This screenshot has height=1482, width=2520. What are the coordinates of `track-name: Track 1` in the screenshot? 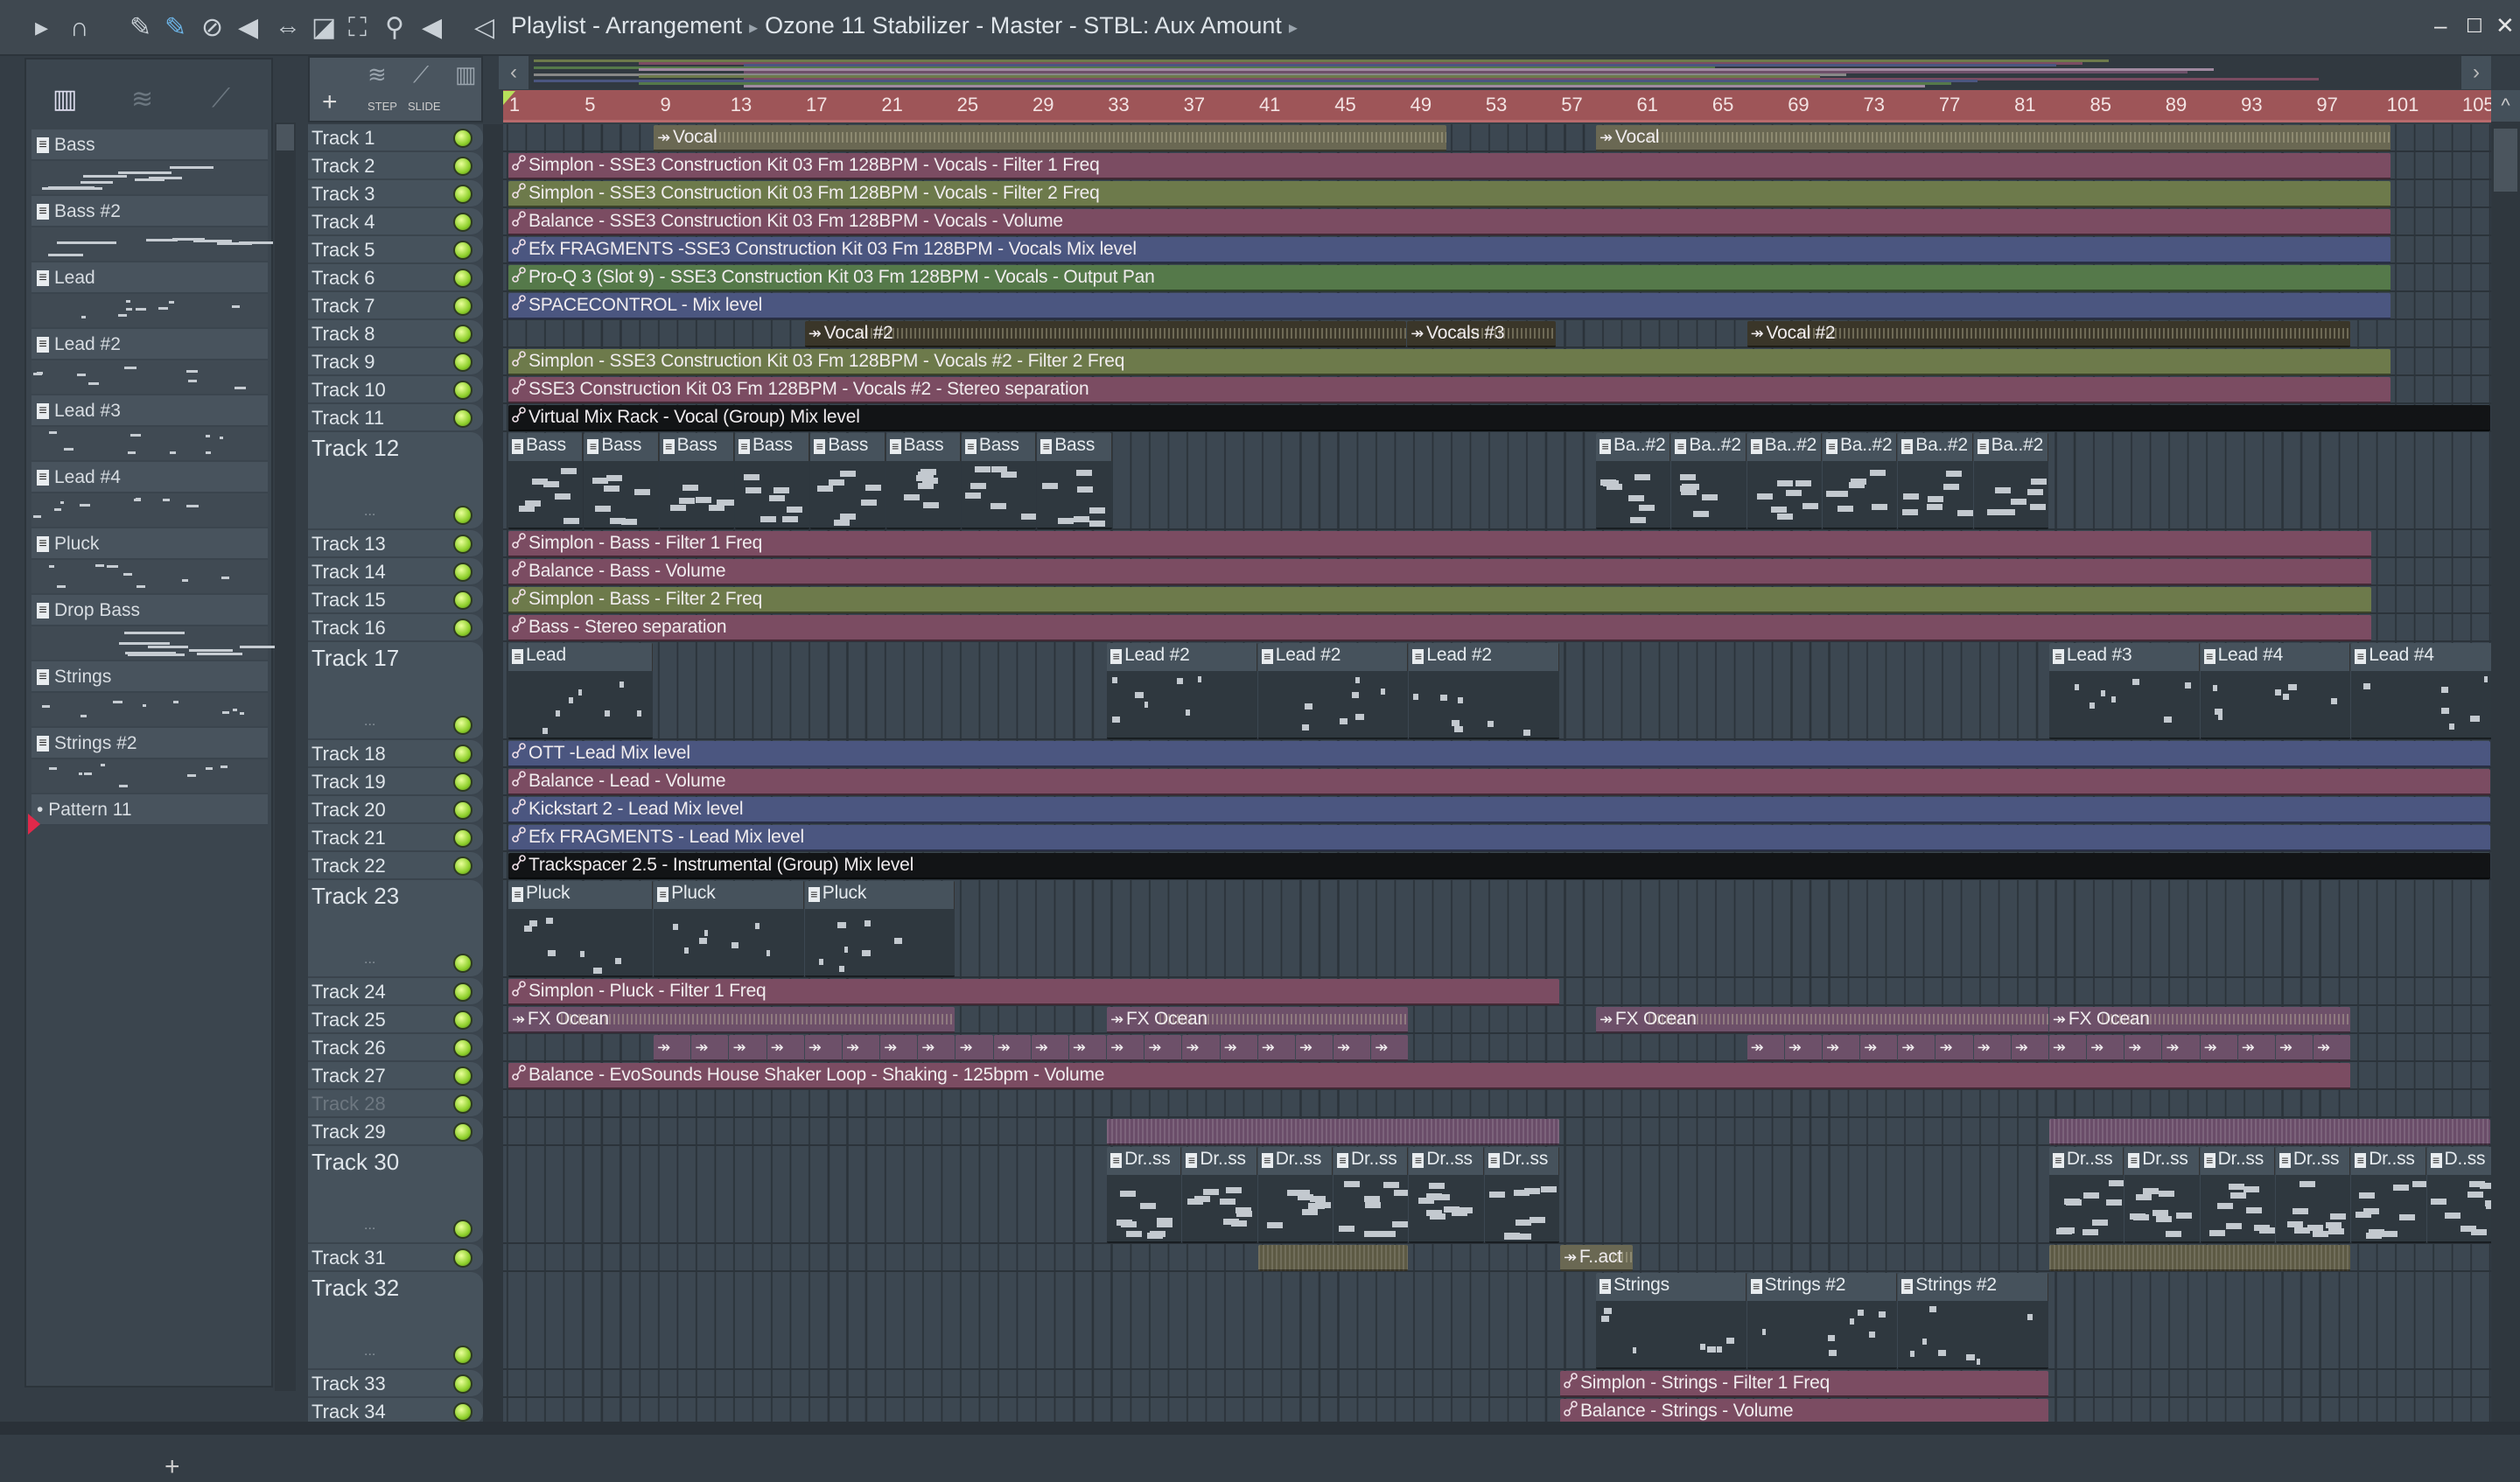 It's located at (343, 138).